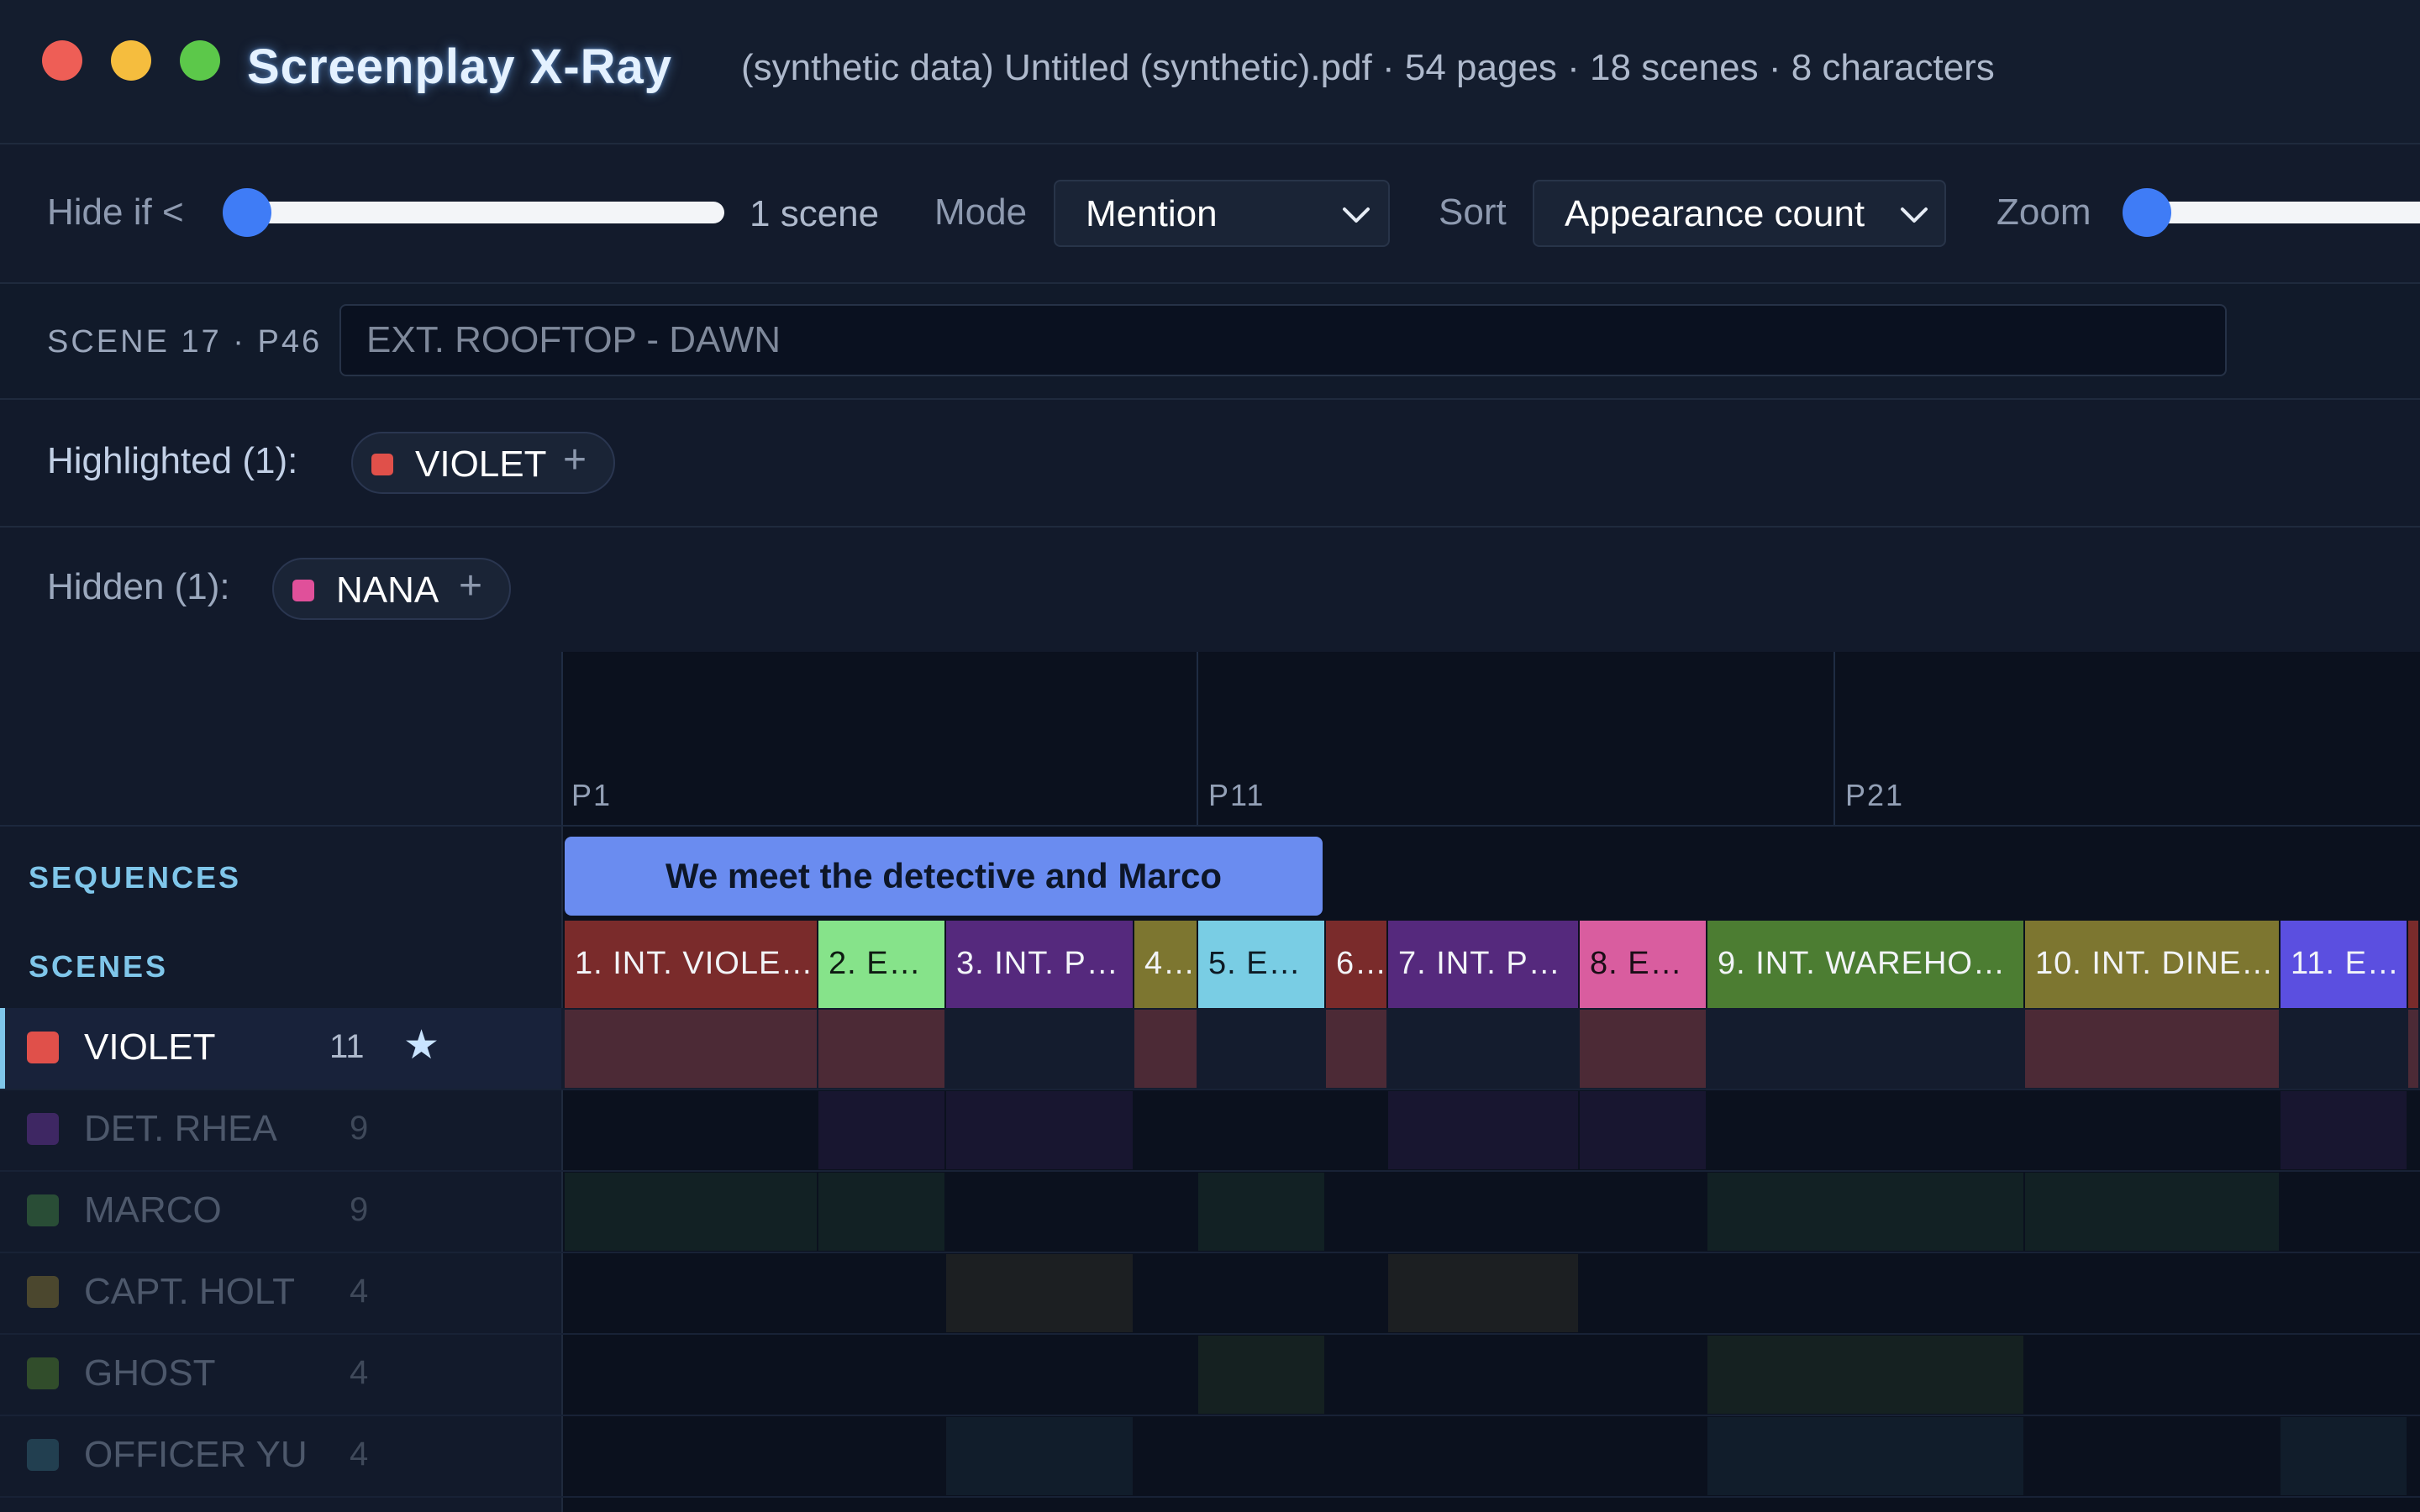 The width and height of the screenshot is (2420, 1512). I want to click on character-row: MARCO 9, so click(280, 1211).